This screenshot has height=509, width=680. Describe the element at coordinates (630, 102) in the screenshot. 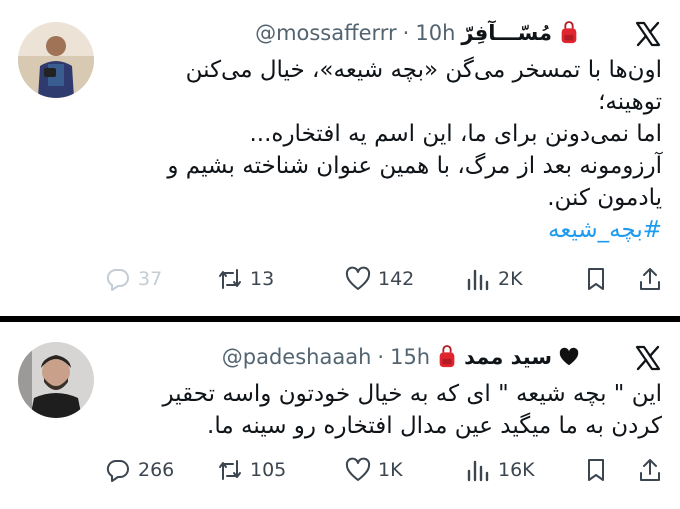

I see `tweet-line: توهینه؛` at that location.